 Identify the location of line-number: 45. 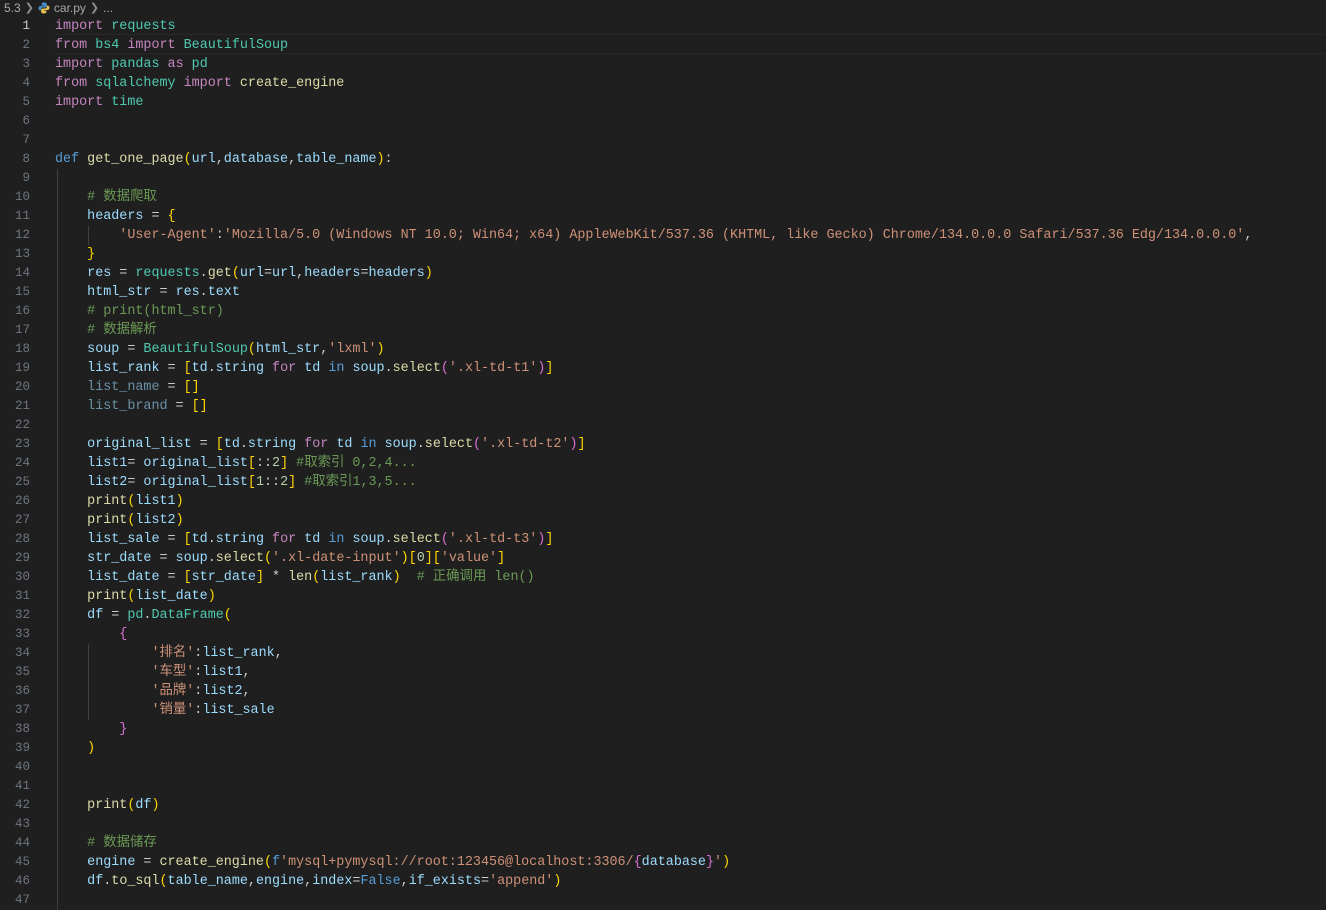
(22, 862).